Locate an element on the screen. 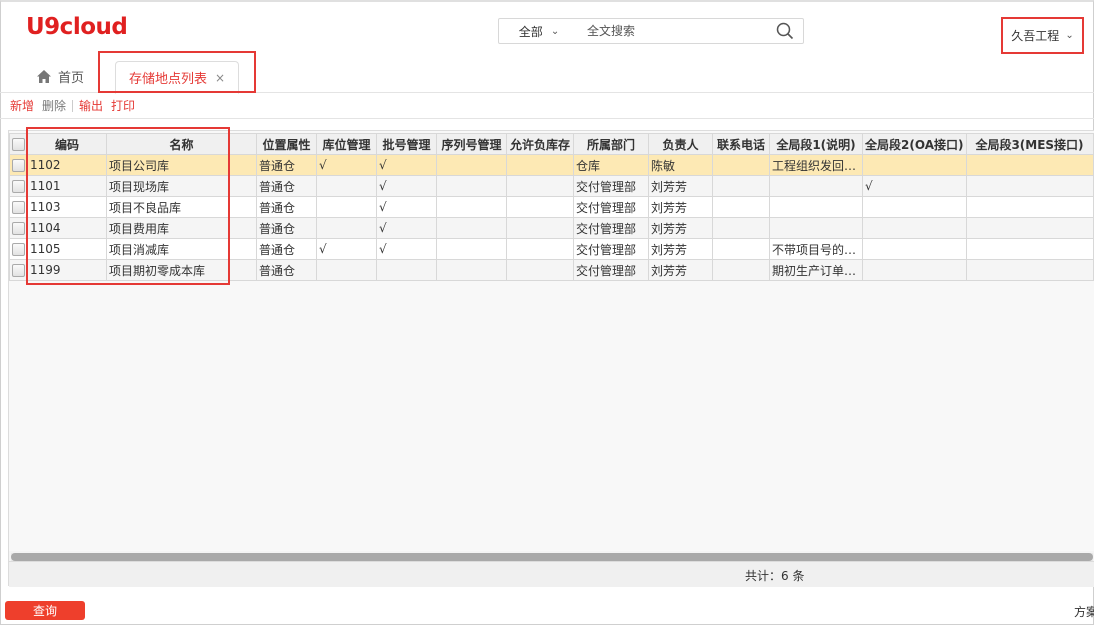 Image resolution: width=1094 pixels, height=625 pixels. table-row: 1101 项目现场库 普通仓 √ 交付管理部 刘芳芳 √ is located at coordinates (551, 186).